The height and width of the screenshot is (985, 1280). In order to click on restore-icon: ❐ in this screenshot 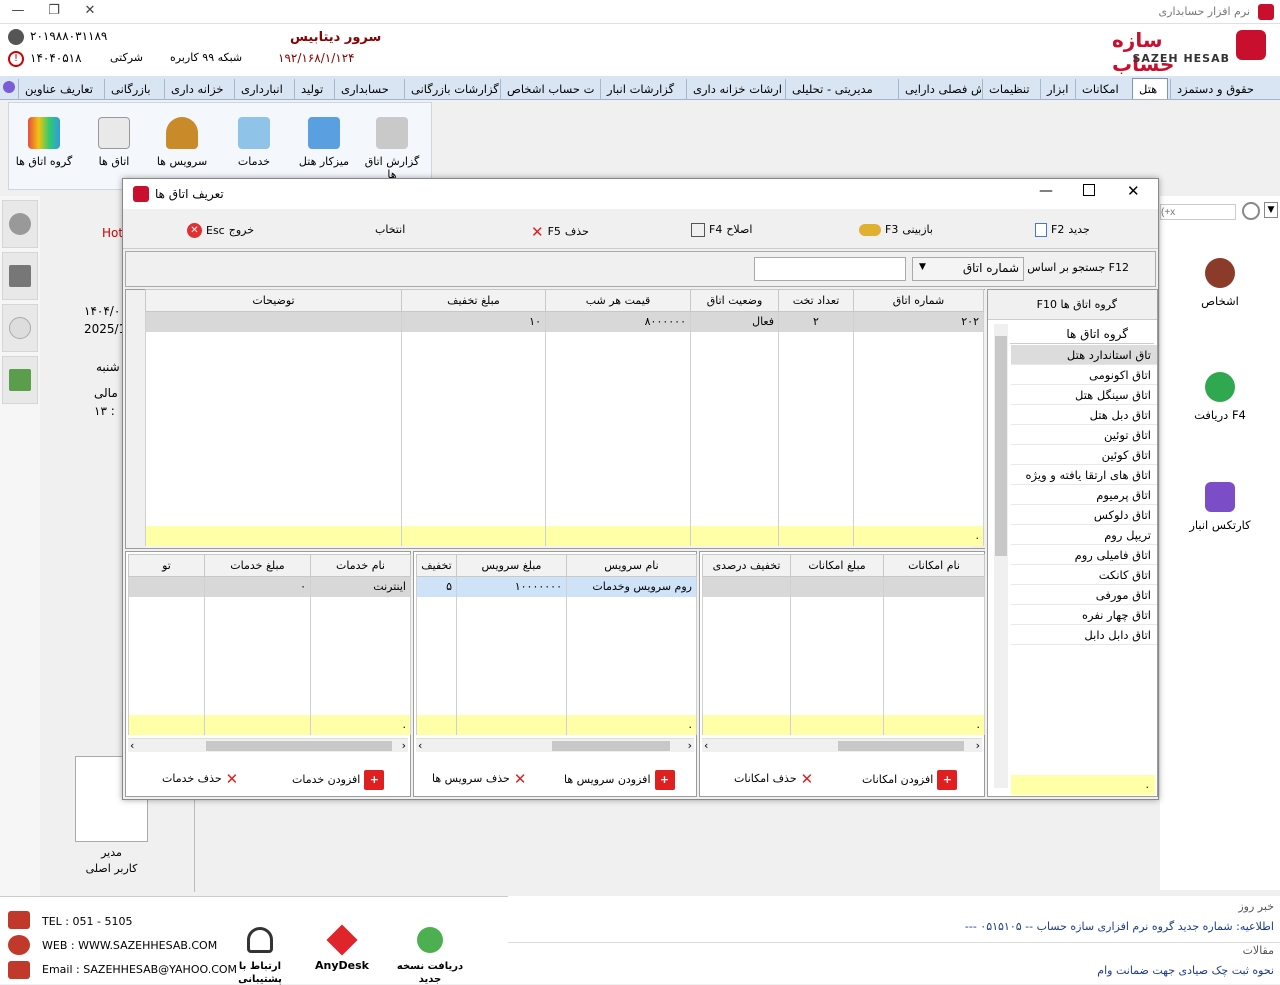, I will do `click(54, 10)`.